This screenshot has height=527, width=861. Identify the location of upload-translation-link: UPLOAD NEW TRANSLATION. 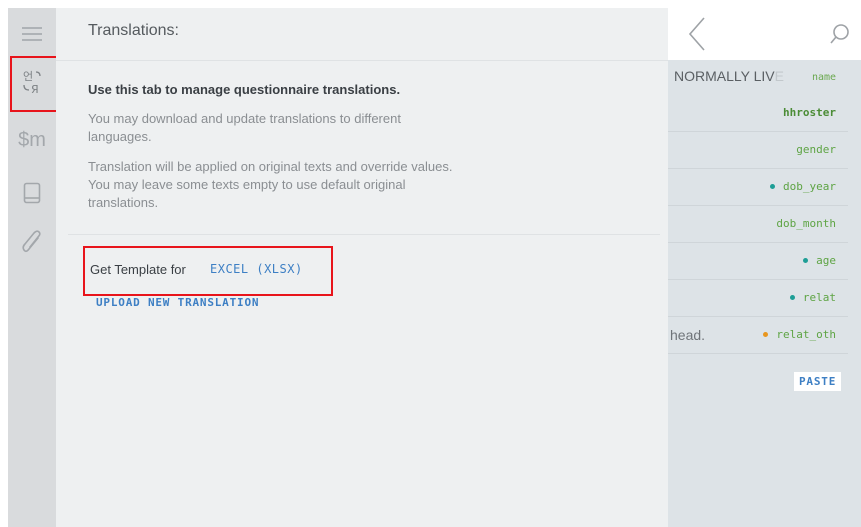
(177, 302).